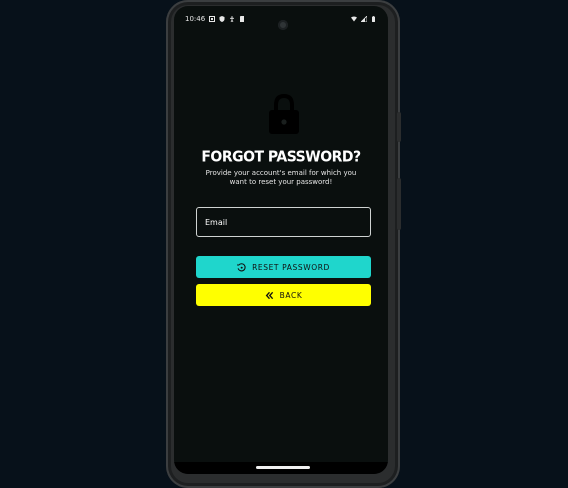  I want to click on double-chevron-left-icon, so click(269, 295).